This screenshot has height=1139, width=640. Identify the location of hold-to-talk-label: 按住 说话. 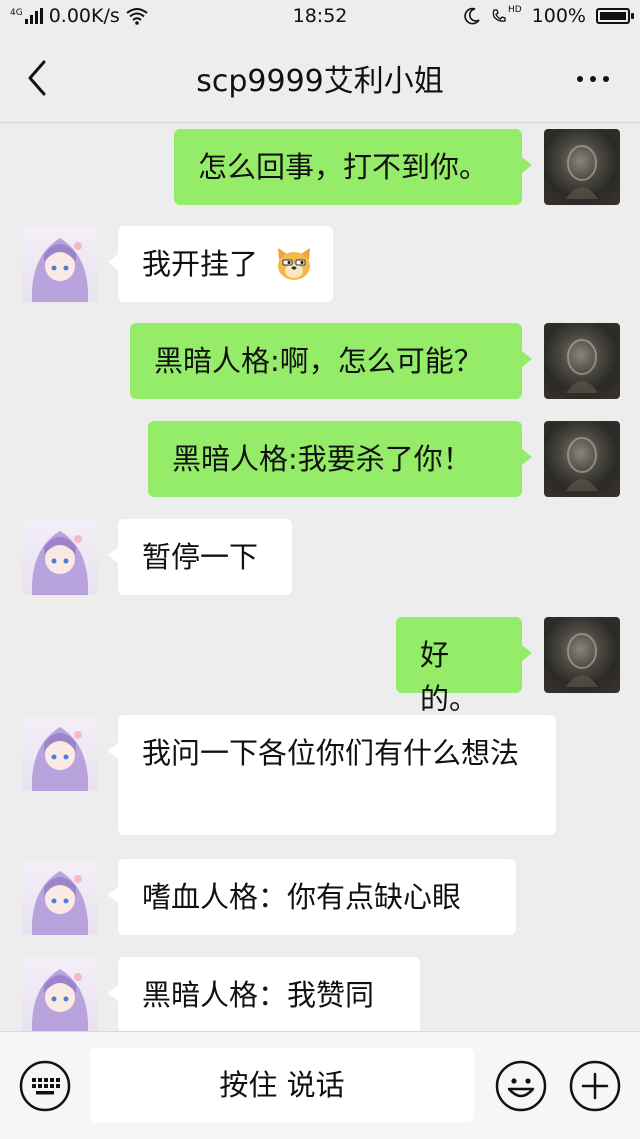
(282, 1085).